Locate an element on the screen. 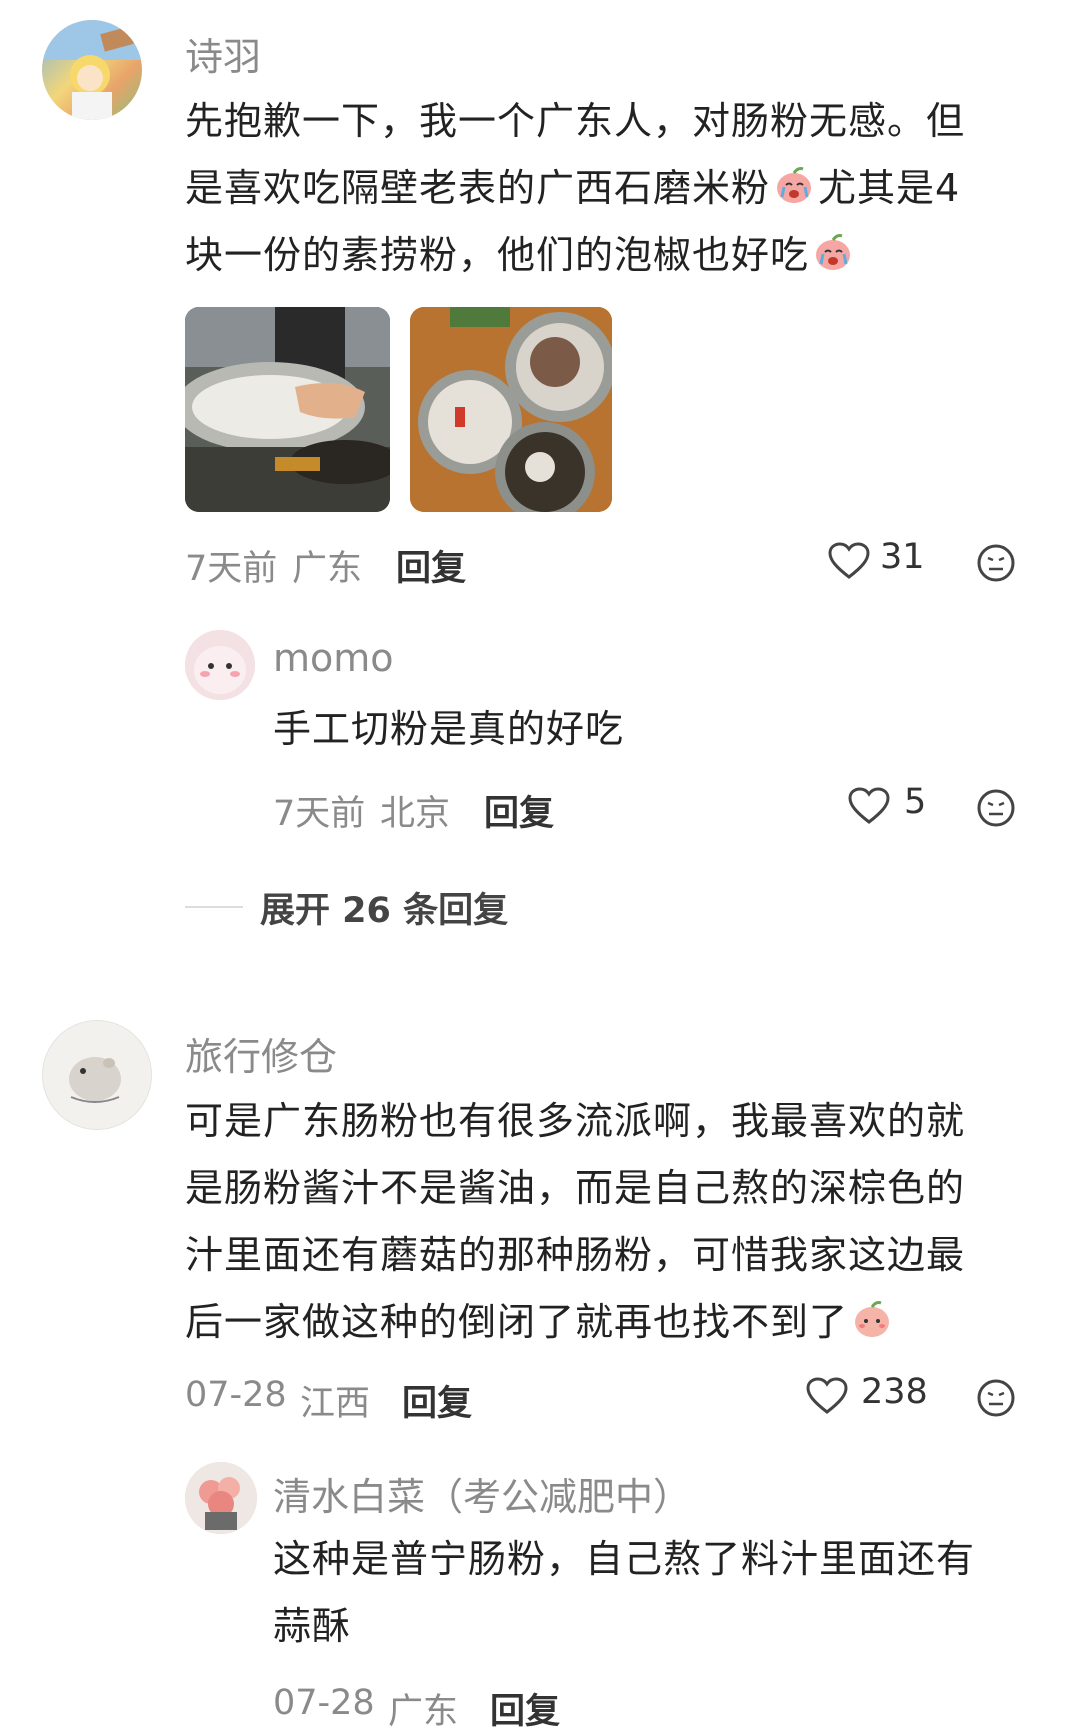 The image size is (1080, 1735). reply-time: 07-28 is located at coordinates (324, 1703).